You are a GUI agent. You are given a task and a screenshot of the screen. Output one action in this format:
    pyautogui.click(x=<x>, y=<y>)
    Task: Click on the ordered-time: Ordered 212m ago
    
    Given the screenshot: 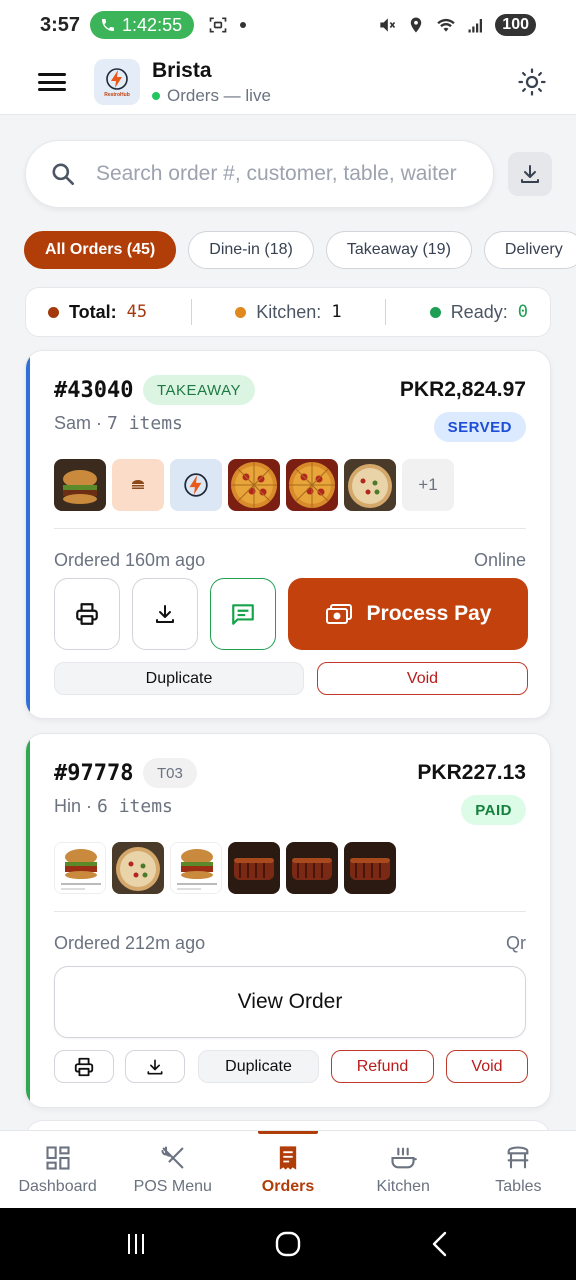 What is the action you would take?
    pyautogui.click(x=130, y=943)
    